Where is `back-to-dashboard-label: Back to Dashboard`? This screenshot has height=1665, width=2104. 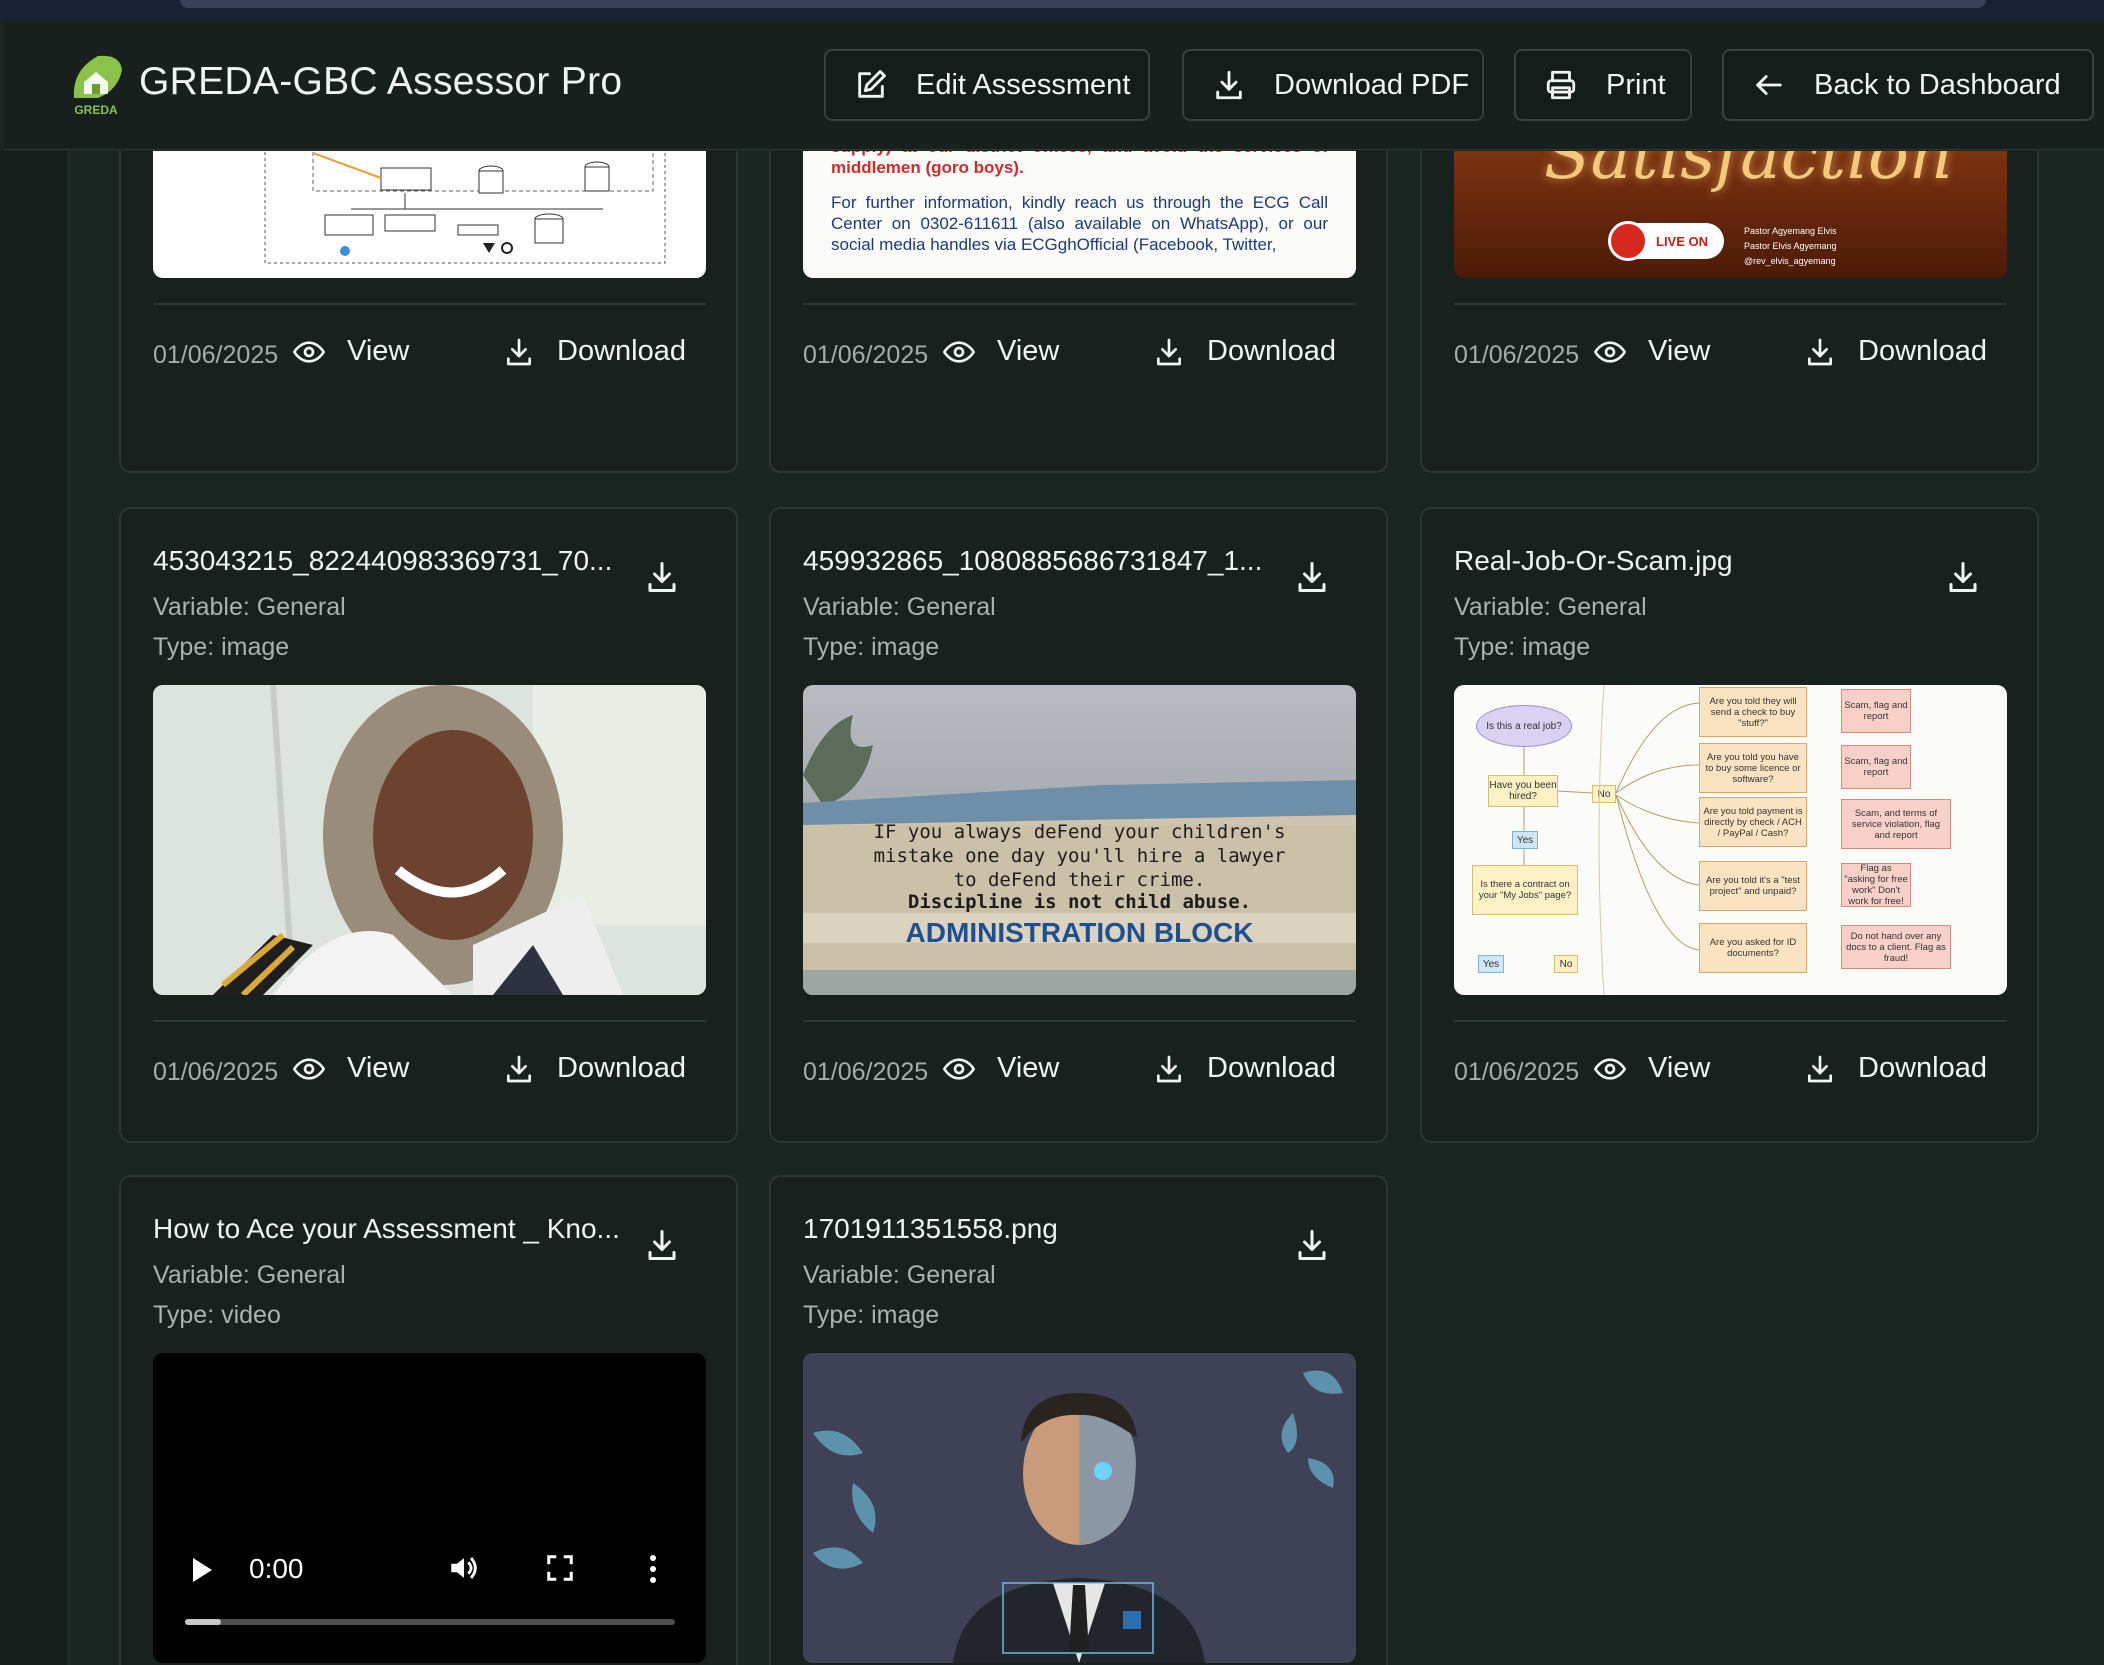
back-to-dashboard-label: Back to Dashboard is located at coordinates (1937, 84).